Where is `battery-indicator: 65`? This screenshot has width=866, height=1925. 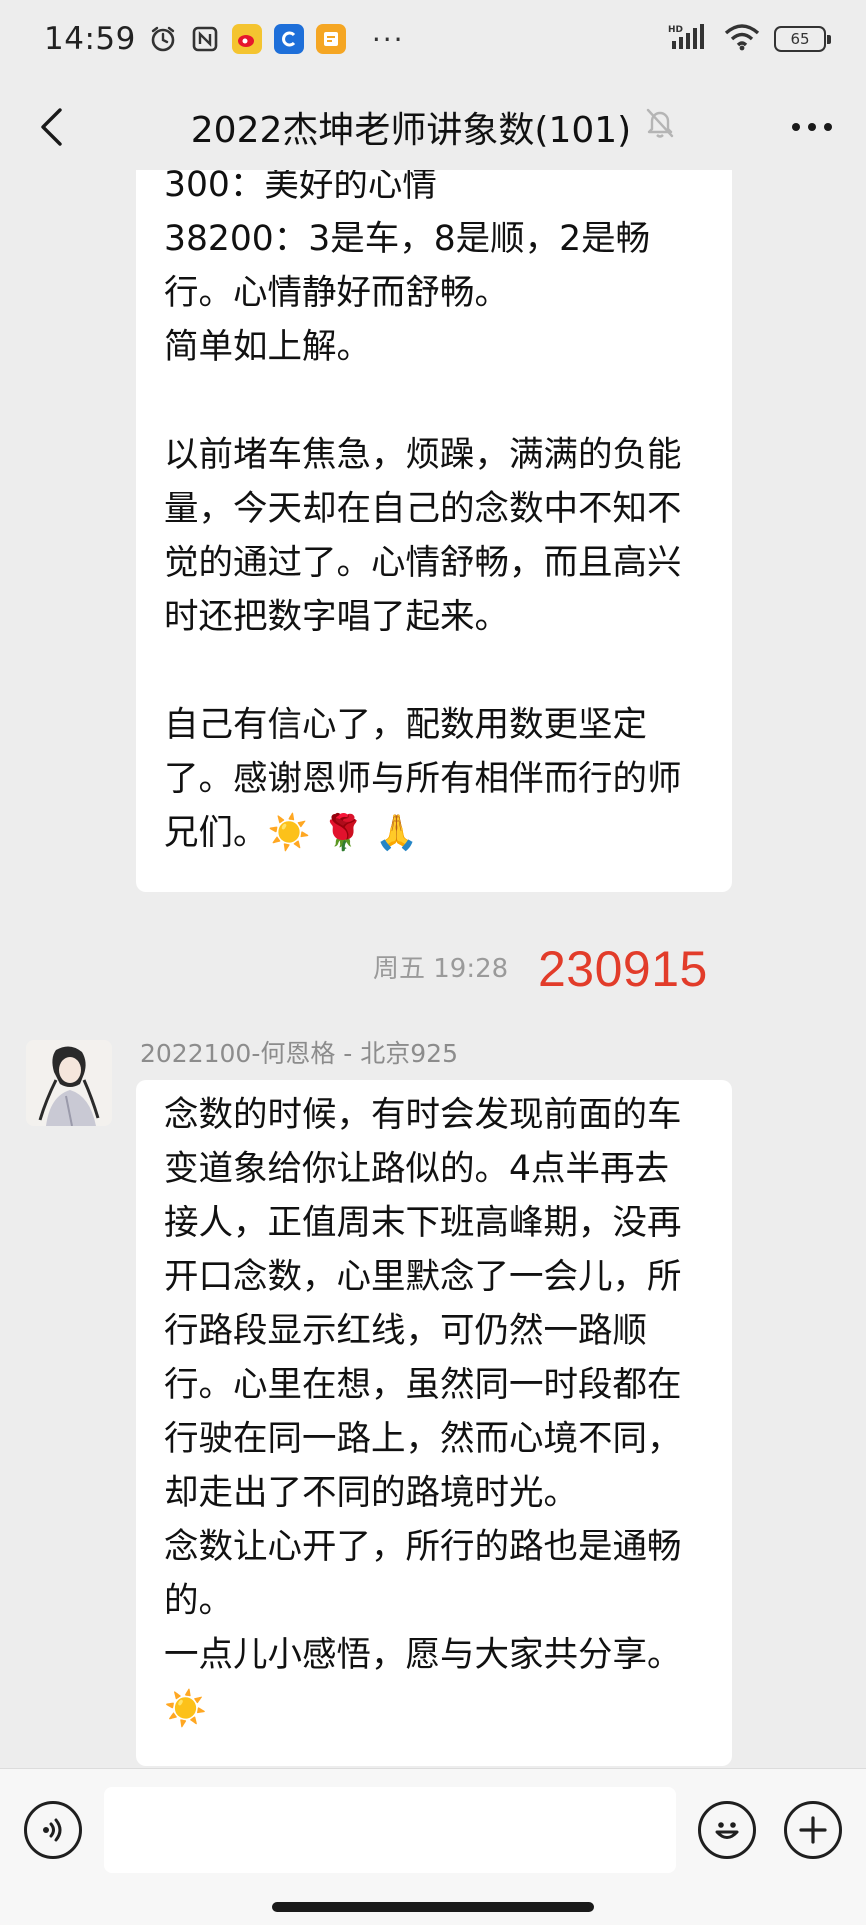 battery-indicator: 65 is located at coordinates (802, 39).